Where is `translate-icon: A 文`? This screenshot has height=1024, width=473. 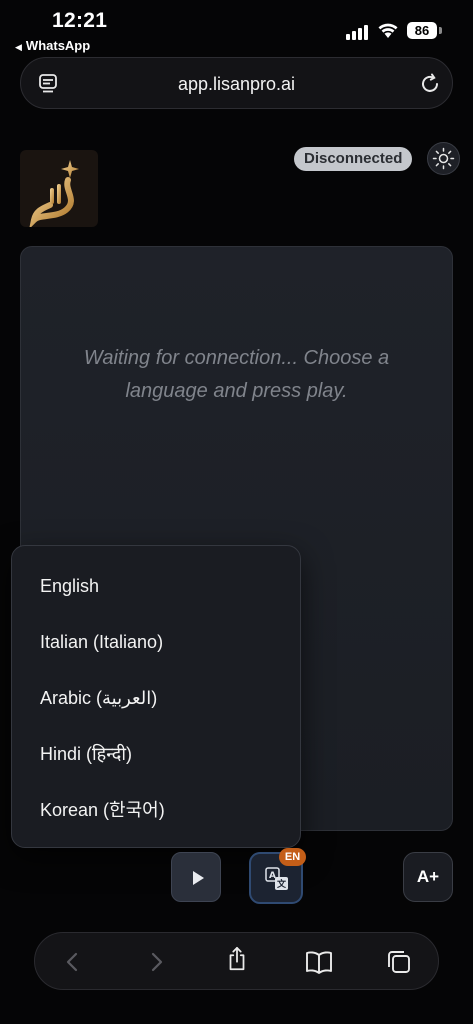
translate-icon: A 文 is located at coordinates (276, 878).